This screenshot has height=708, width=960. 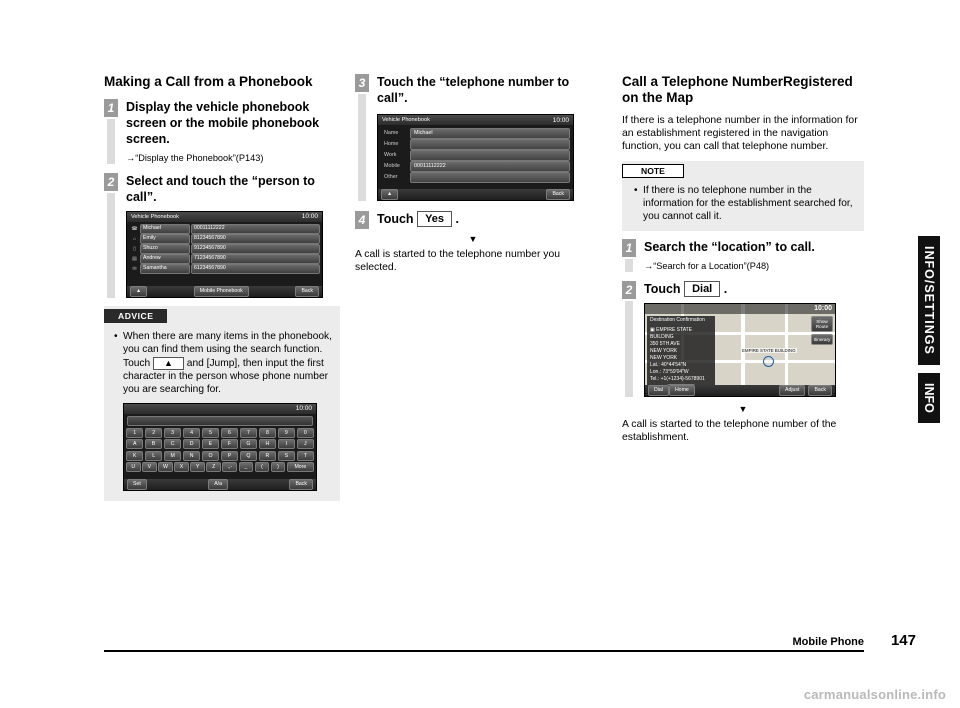 What do you see at coordinates (172, 455) in the screenshot?
I see `key-m: M` at bounding box center [172, 455].